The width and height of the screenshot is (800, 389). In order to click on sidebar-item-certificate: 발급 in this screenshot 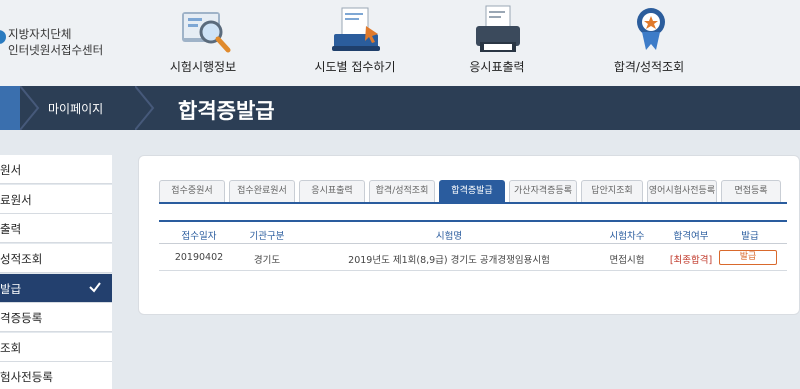, I will do `click(56, 288)`.